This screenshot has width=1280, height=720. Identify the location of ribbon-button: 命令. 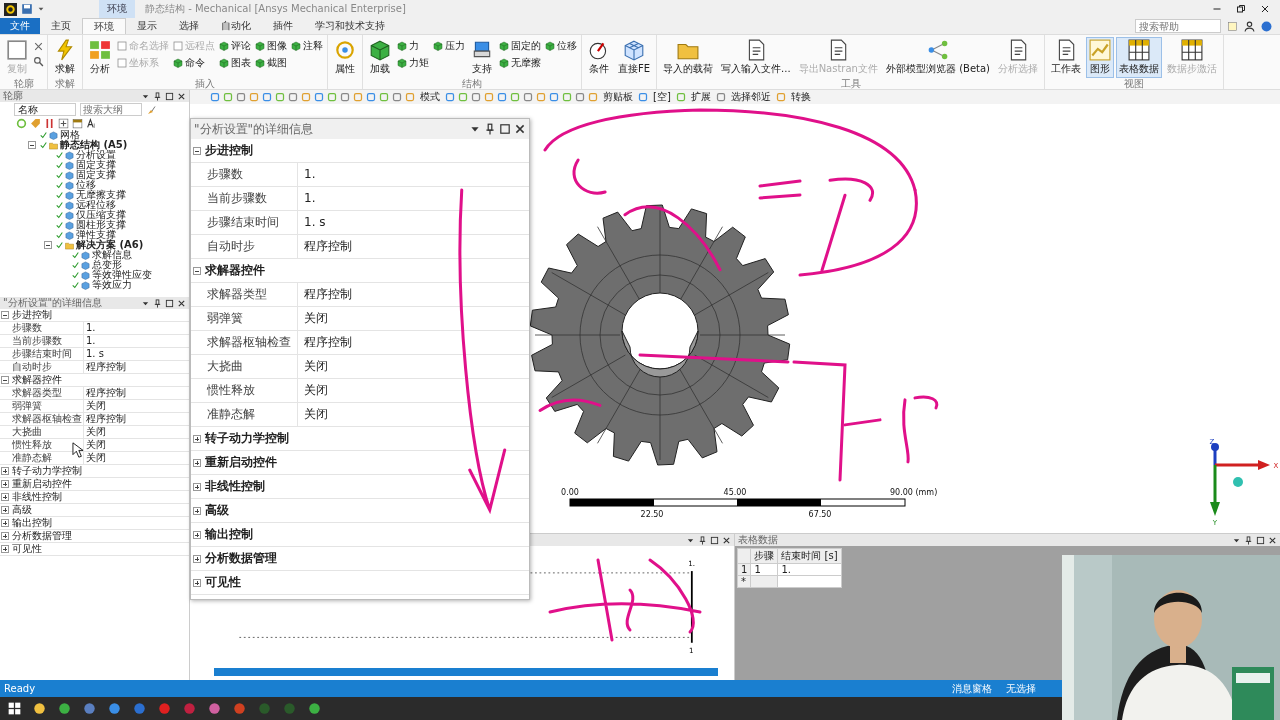
(194, 63).